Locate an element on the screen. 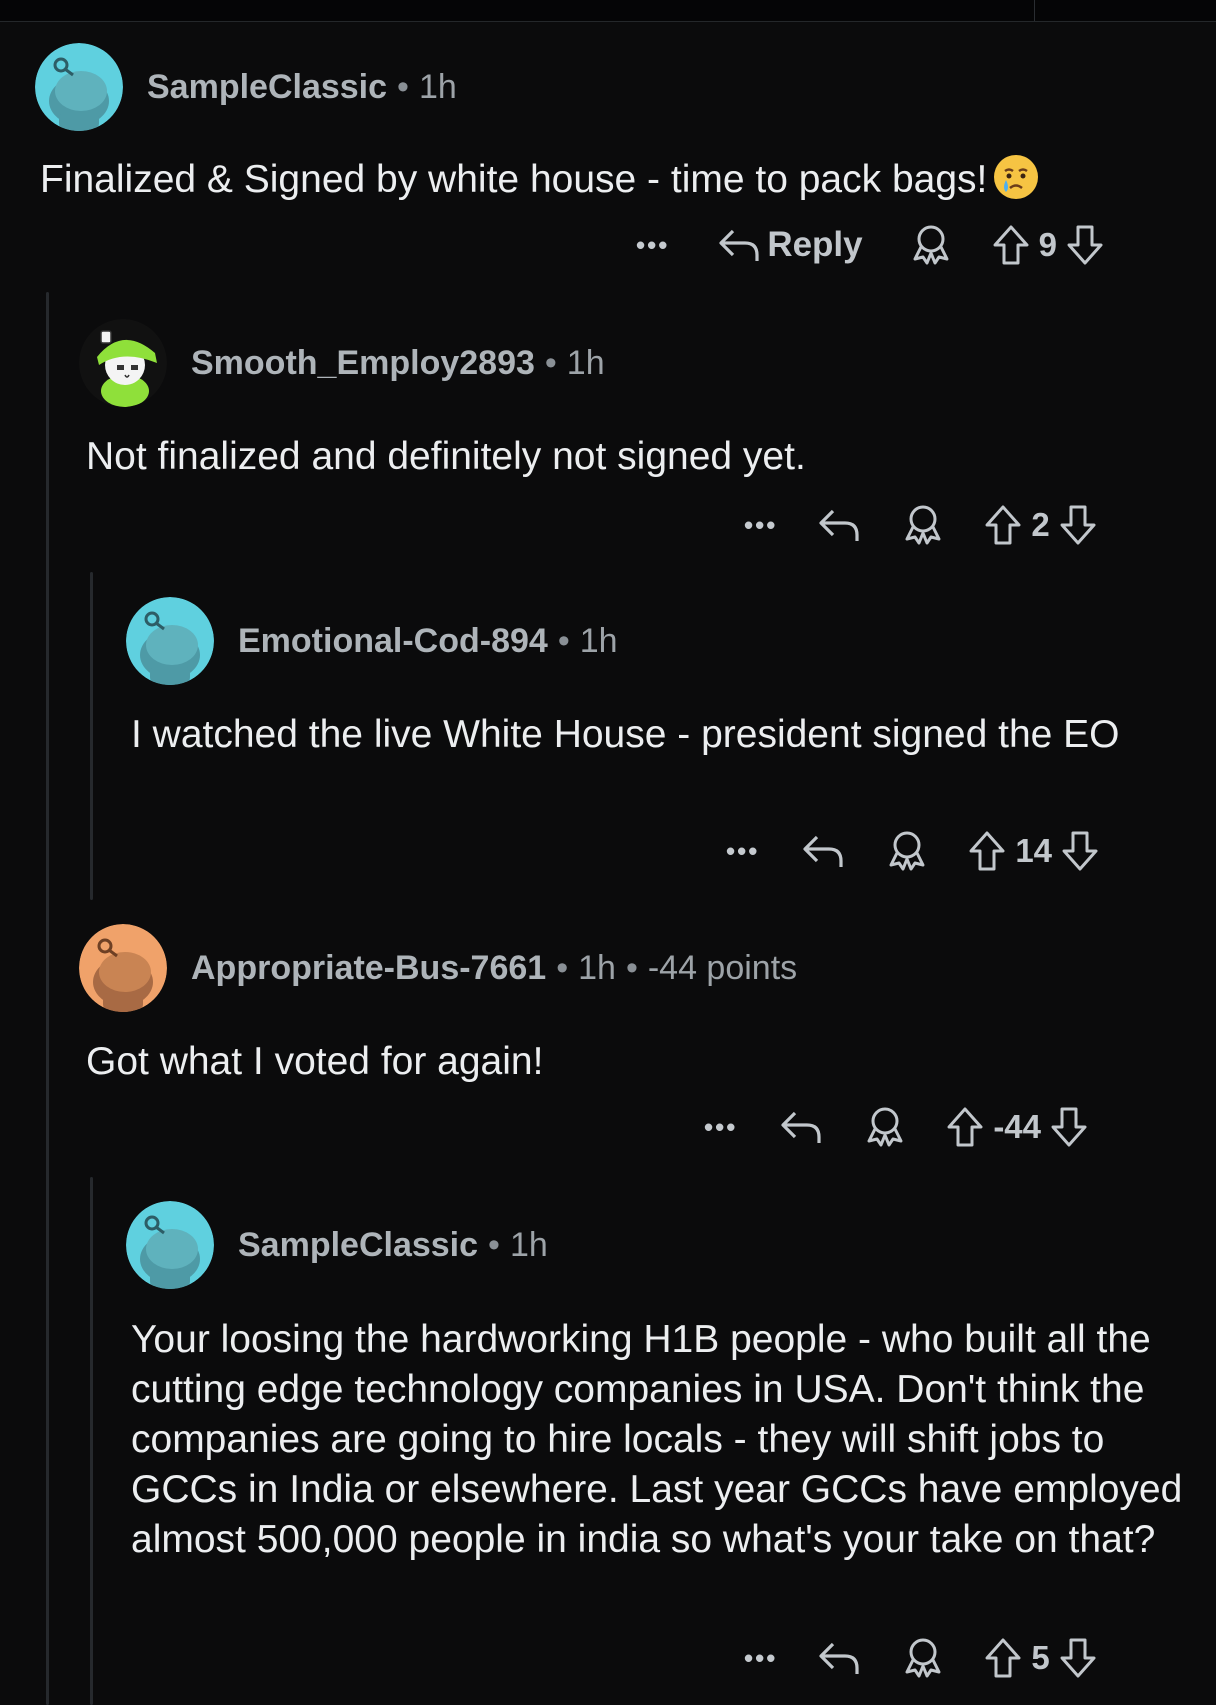  comment-header: Smooth_Employ2893 • 1h is located at coordinates (342, 363).